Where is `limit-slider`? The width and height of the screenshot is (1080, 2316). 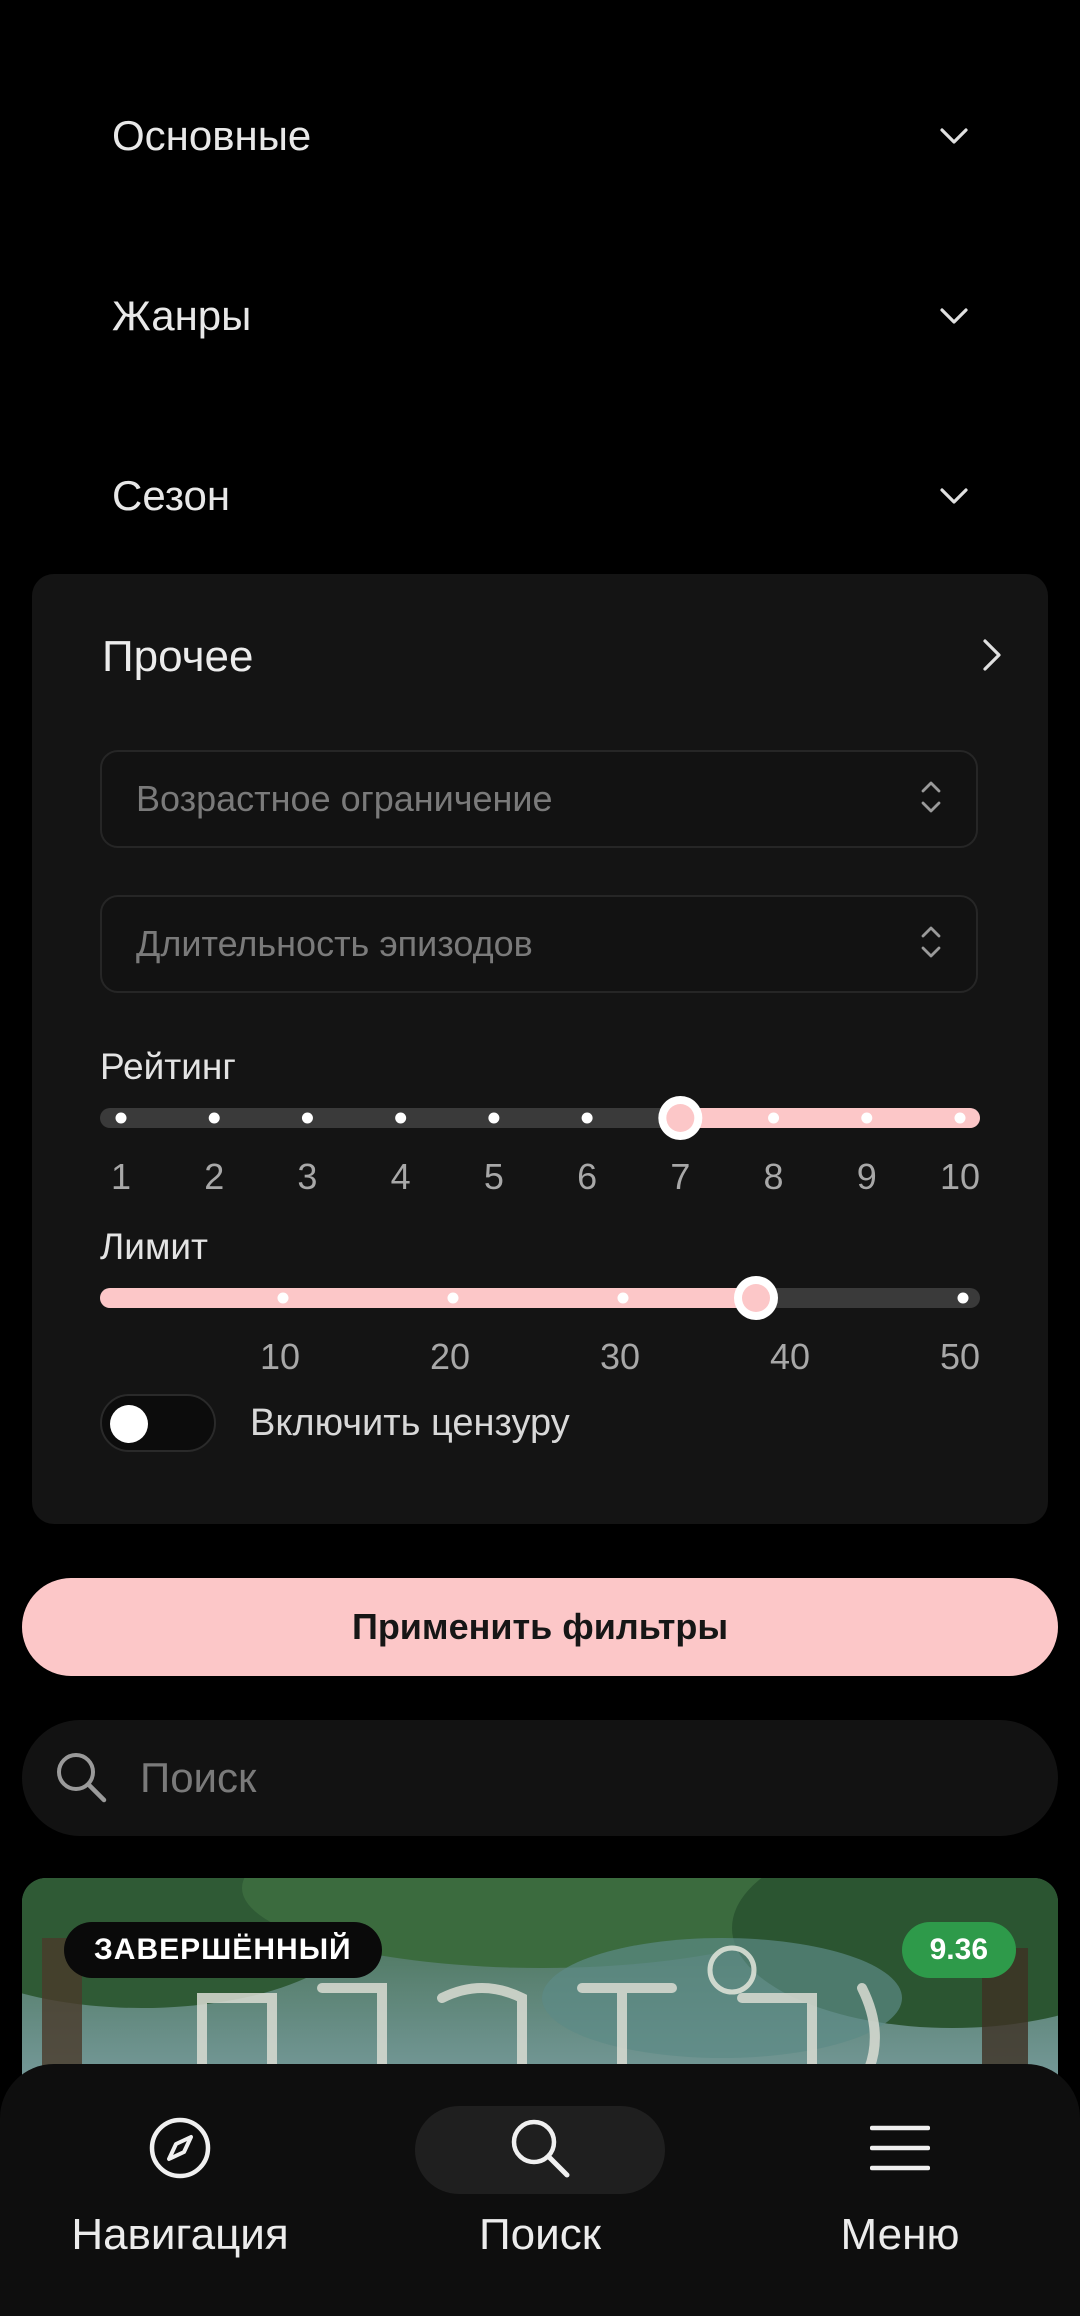
limit-slider is located at coordinates (540, 1298).